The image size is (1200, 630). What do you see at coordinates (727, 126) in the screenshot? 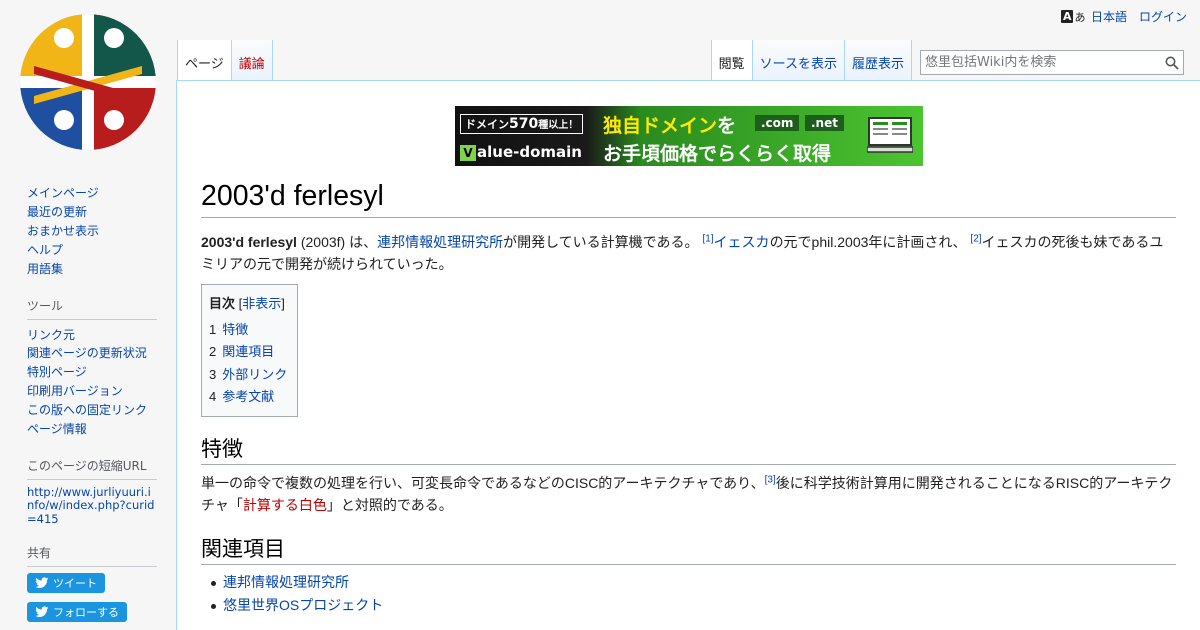
I see `banner-headline-b: を` at bounding box center [727, 126].